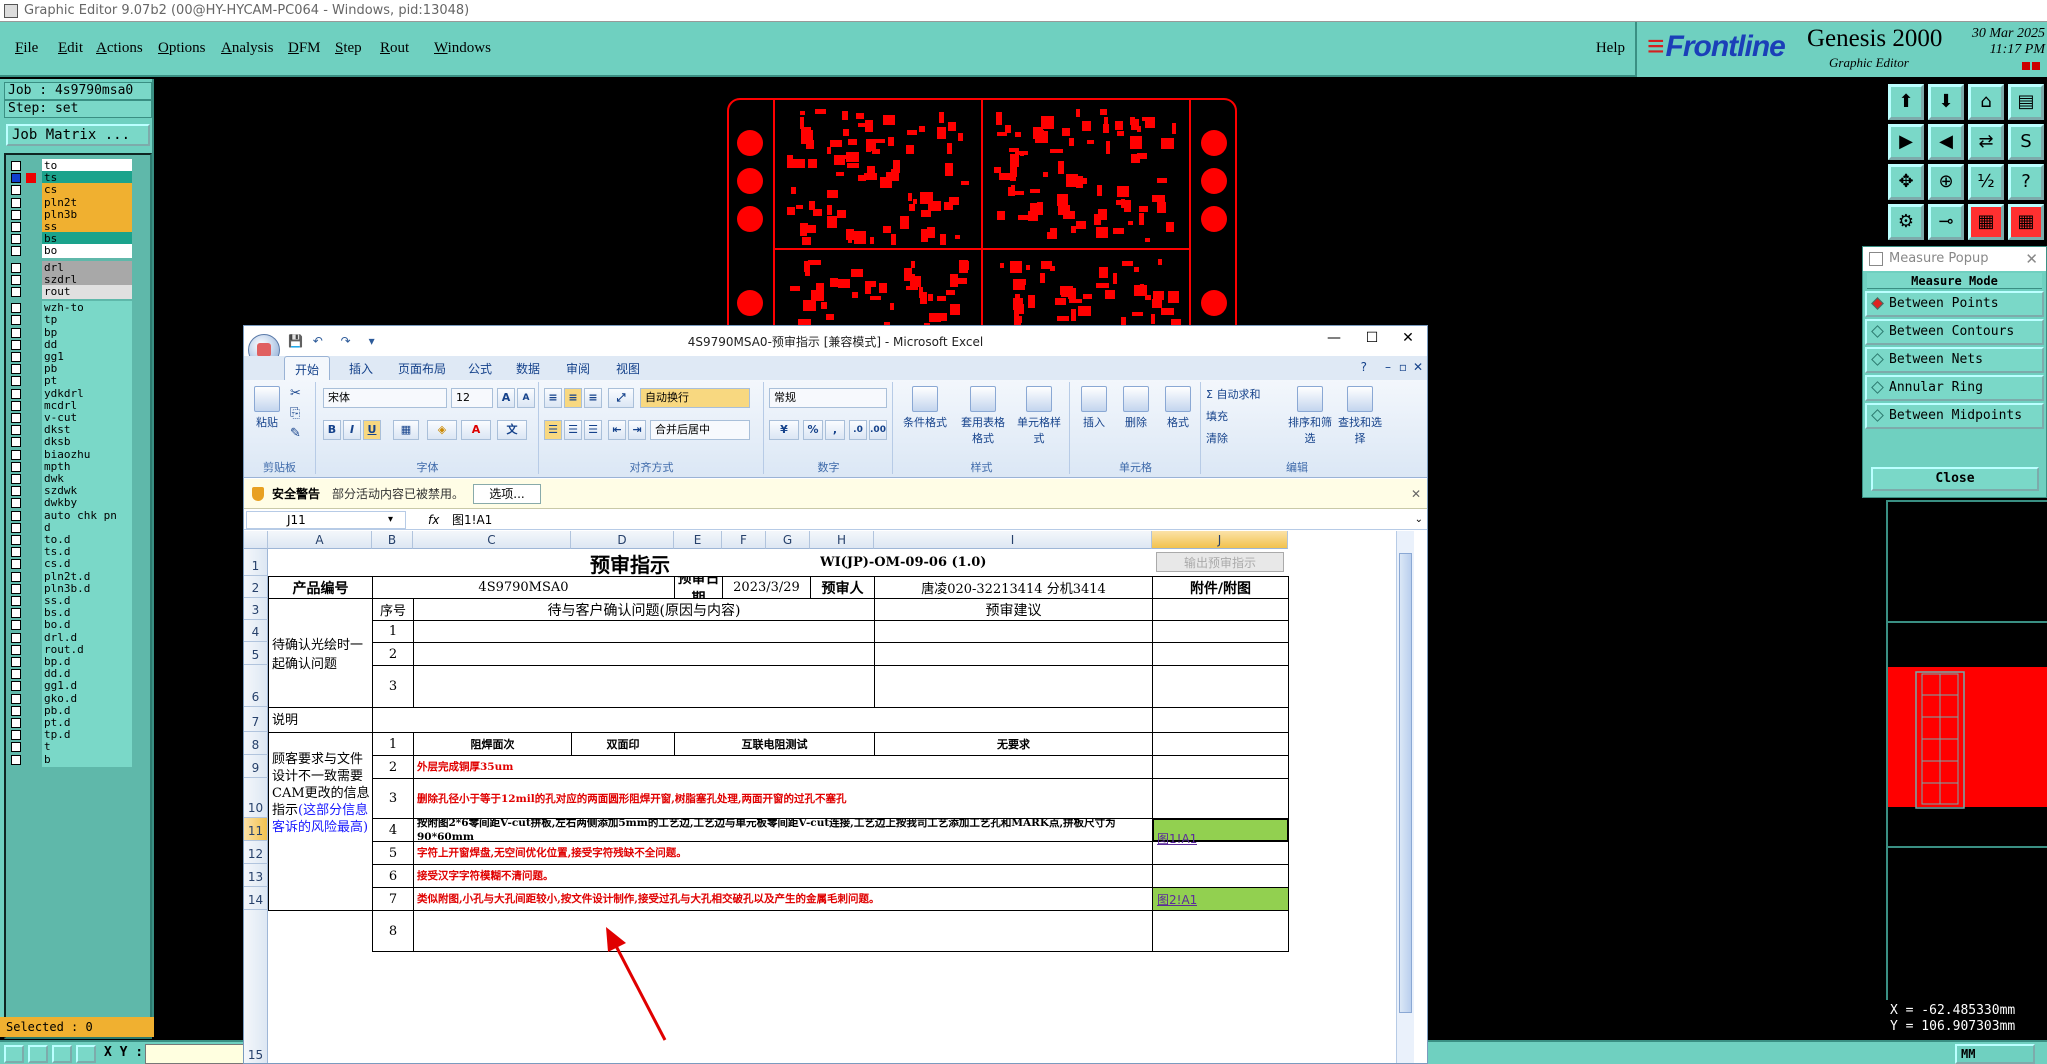 The image size is (2047, 1064). What do you see at coordinates (1405, 783) in the screenshot?
I see `scrollbar-thumb` at bounding box center [1405, 783].